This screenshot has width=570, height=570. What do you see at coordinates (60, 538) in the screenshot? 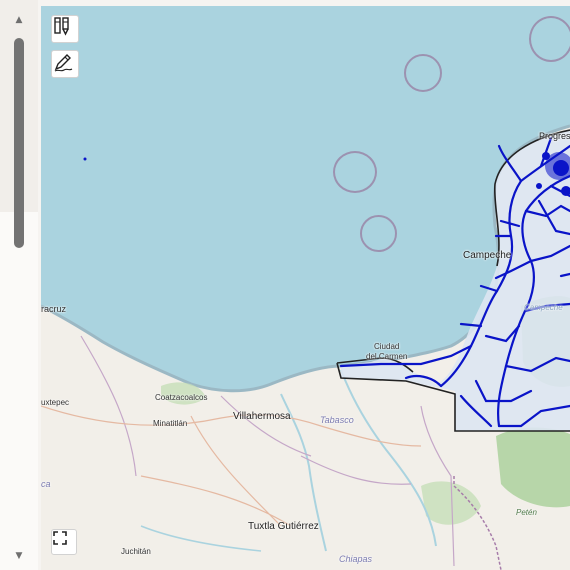
I see `fullscreen-icon` at bounding box center [60, 538].